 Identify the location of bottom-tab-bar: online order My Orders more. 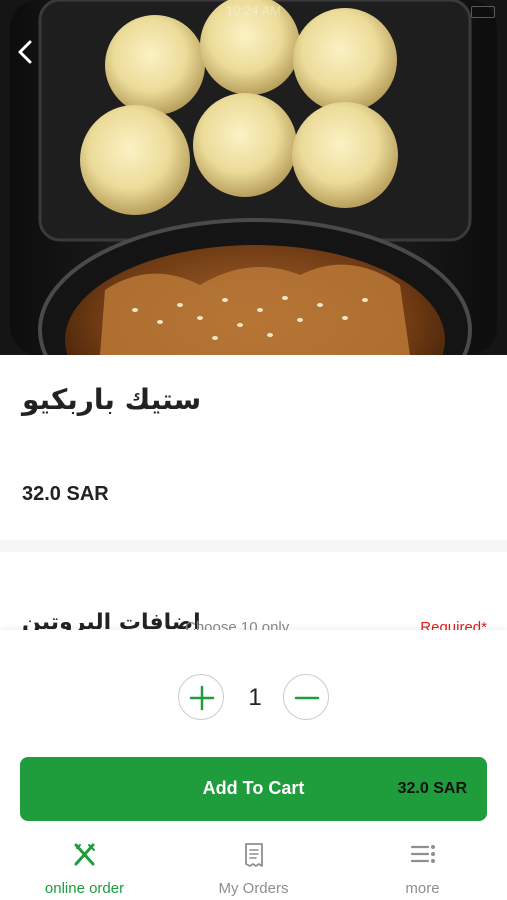
(253, 868).